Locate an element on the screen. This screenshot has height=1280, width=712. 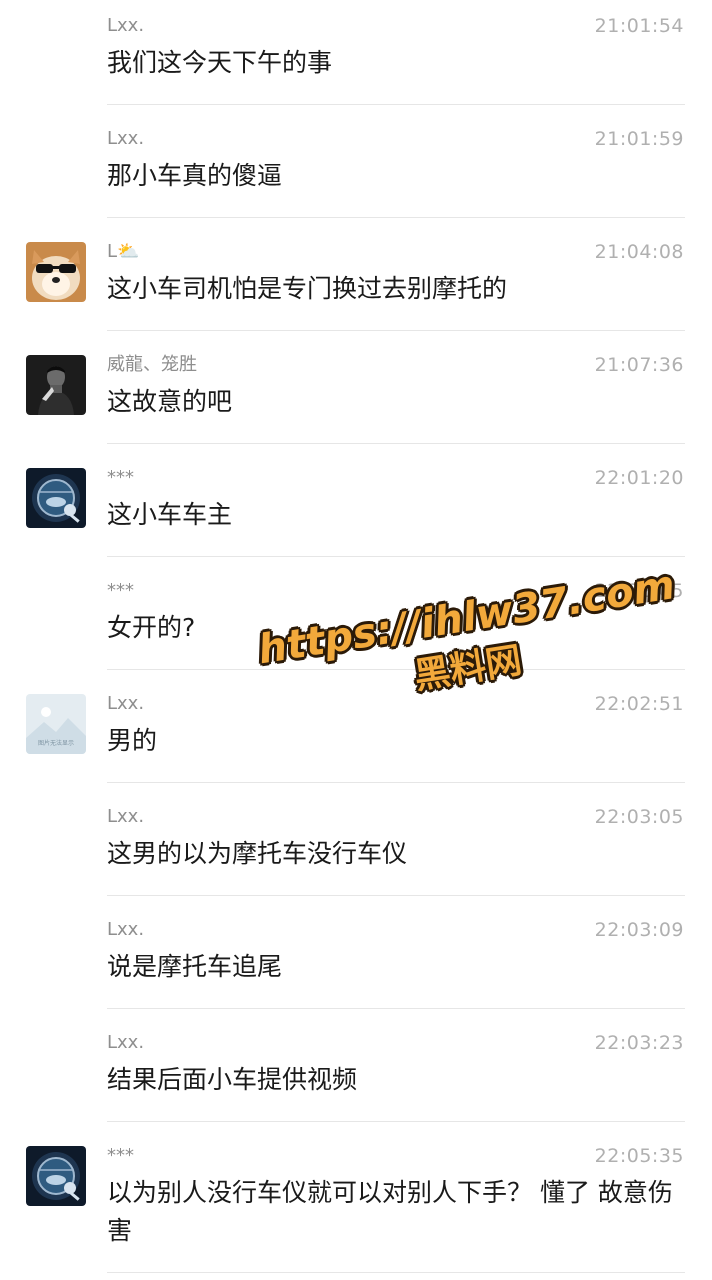
sun-cloud-emoji-icon: ⛅ is located at coordinates (128, 251).